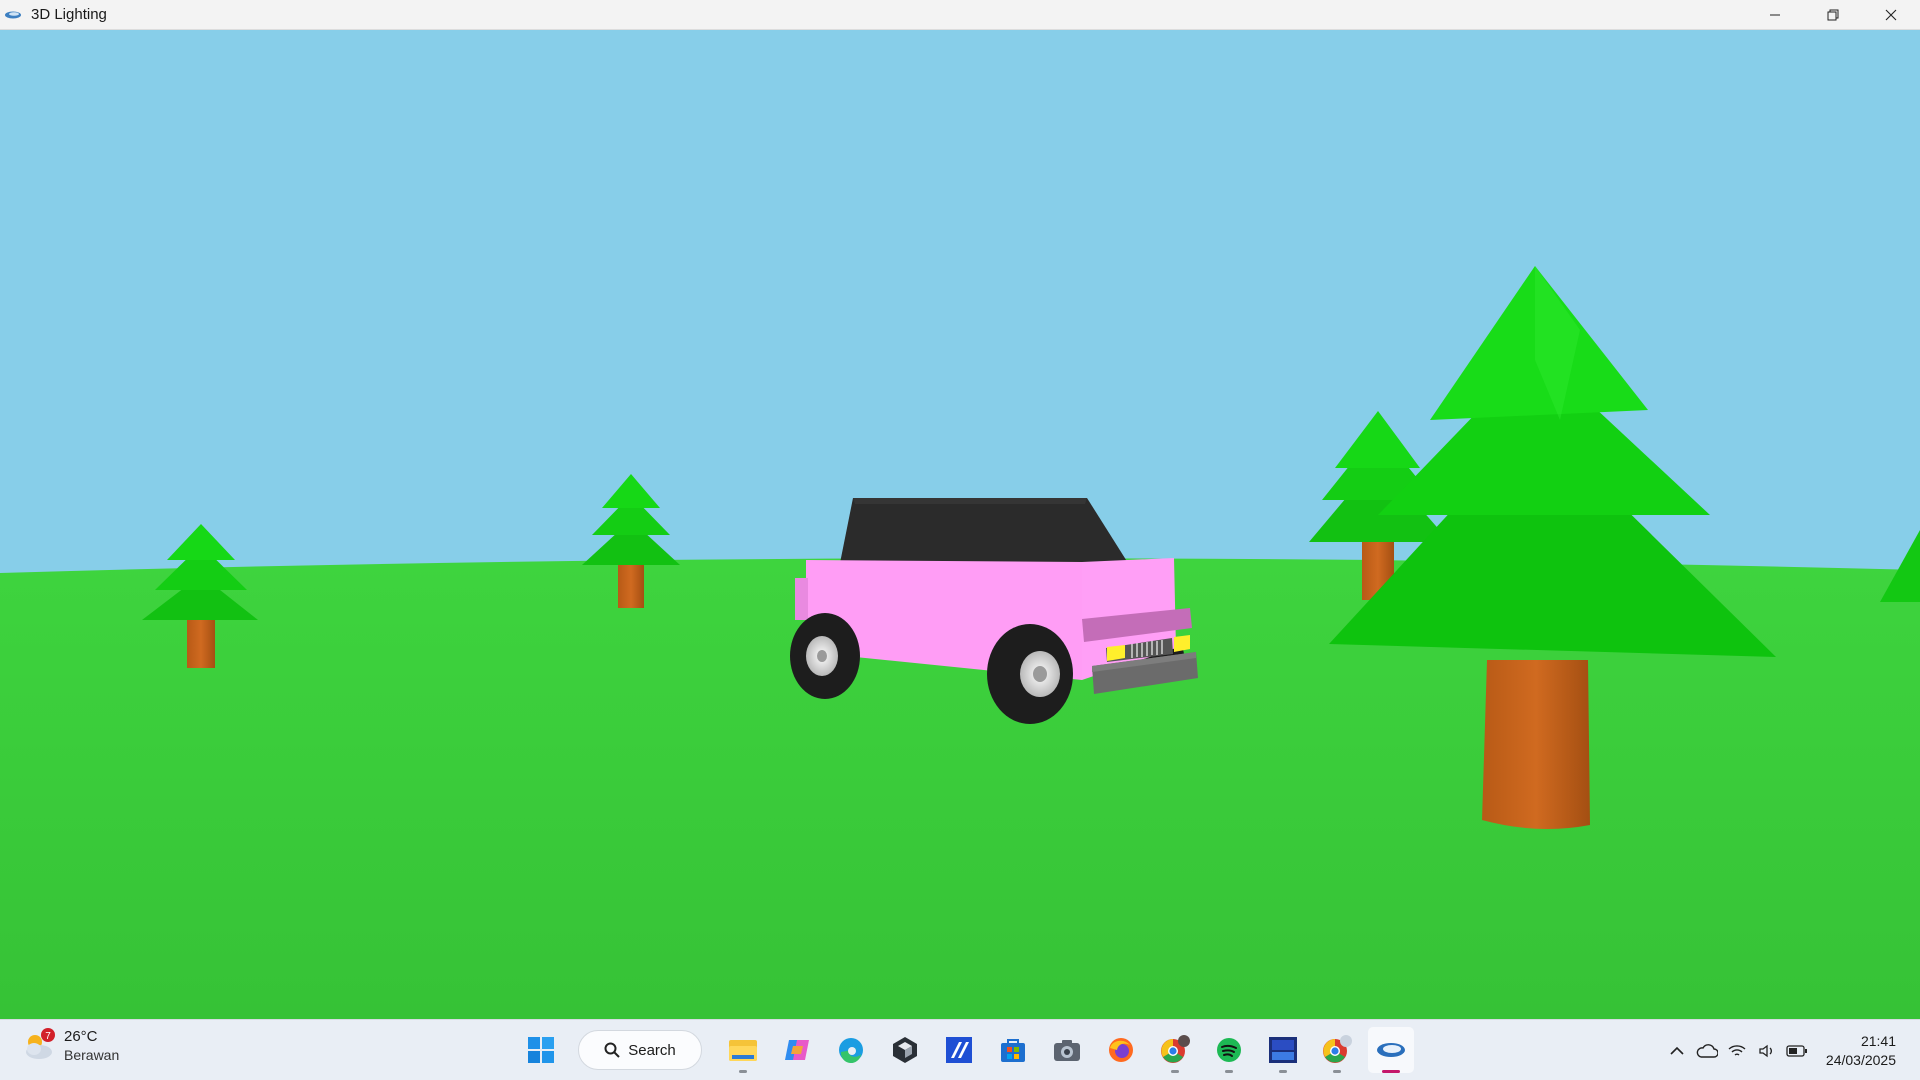  I want to click on restore-icon, so click(1833, 14).